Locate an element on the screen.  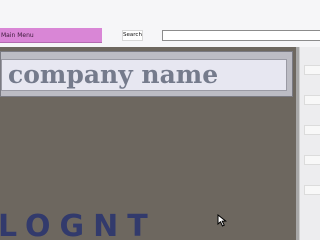
search-input is located at coordinates (241, 35).